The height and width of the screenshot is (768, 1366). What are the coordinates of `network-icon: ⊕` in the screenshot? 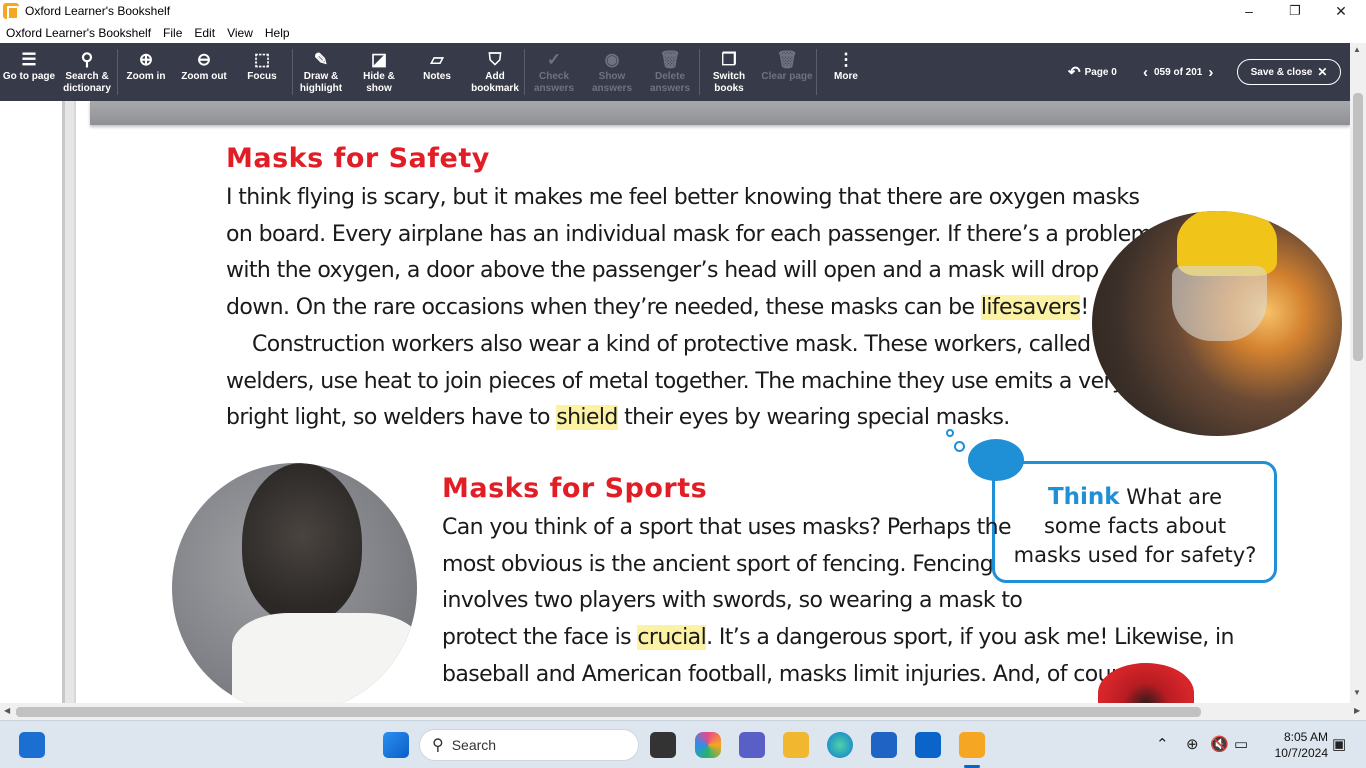 It's located at (1192, 744).